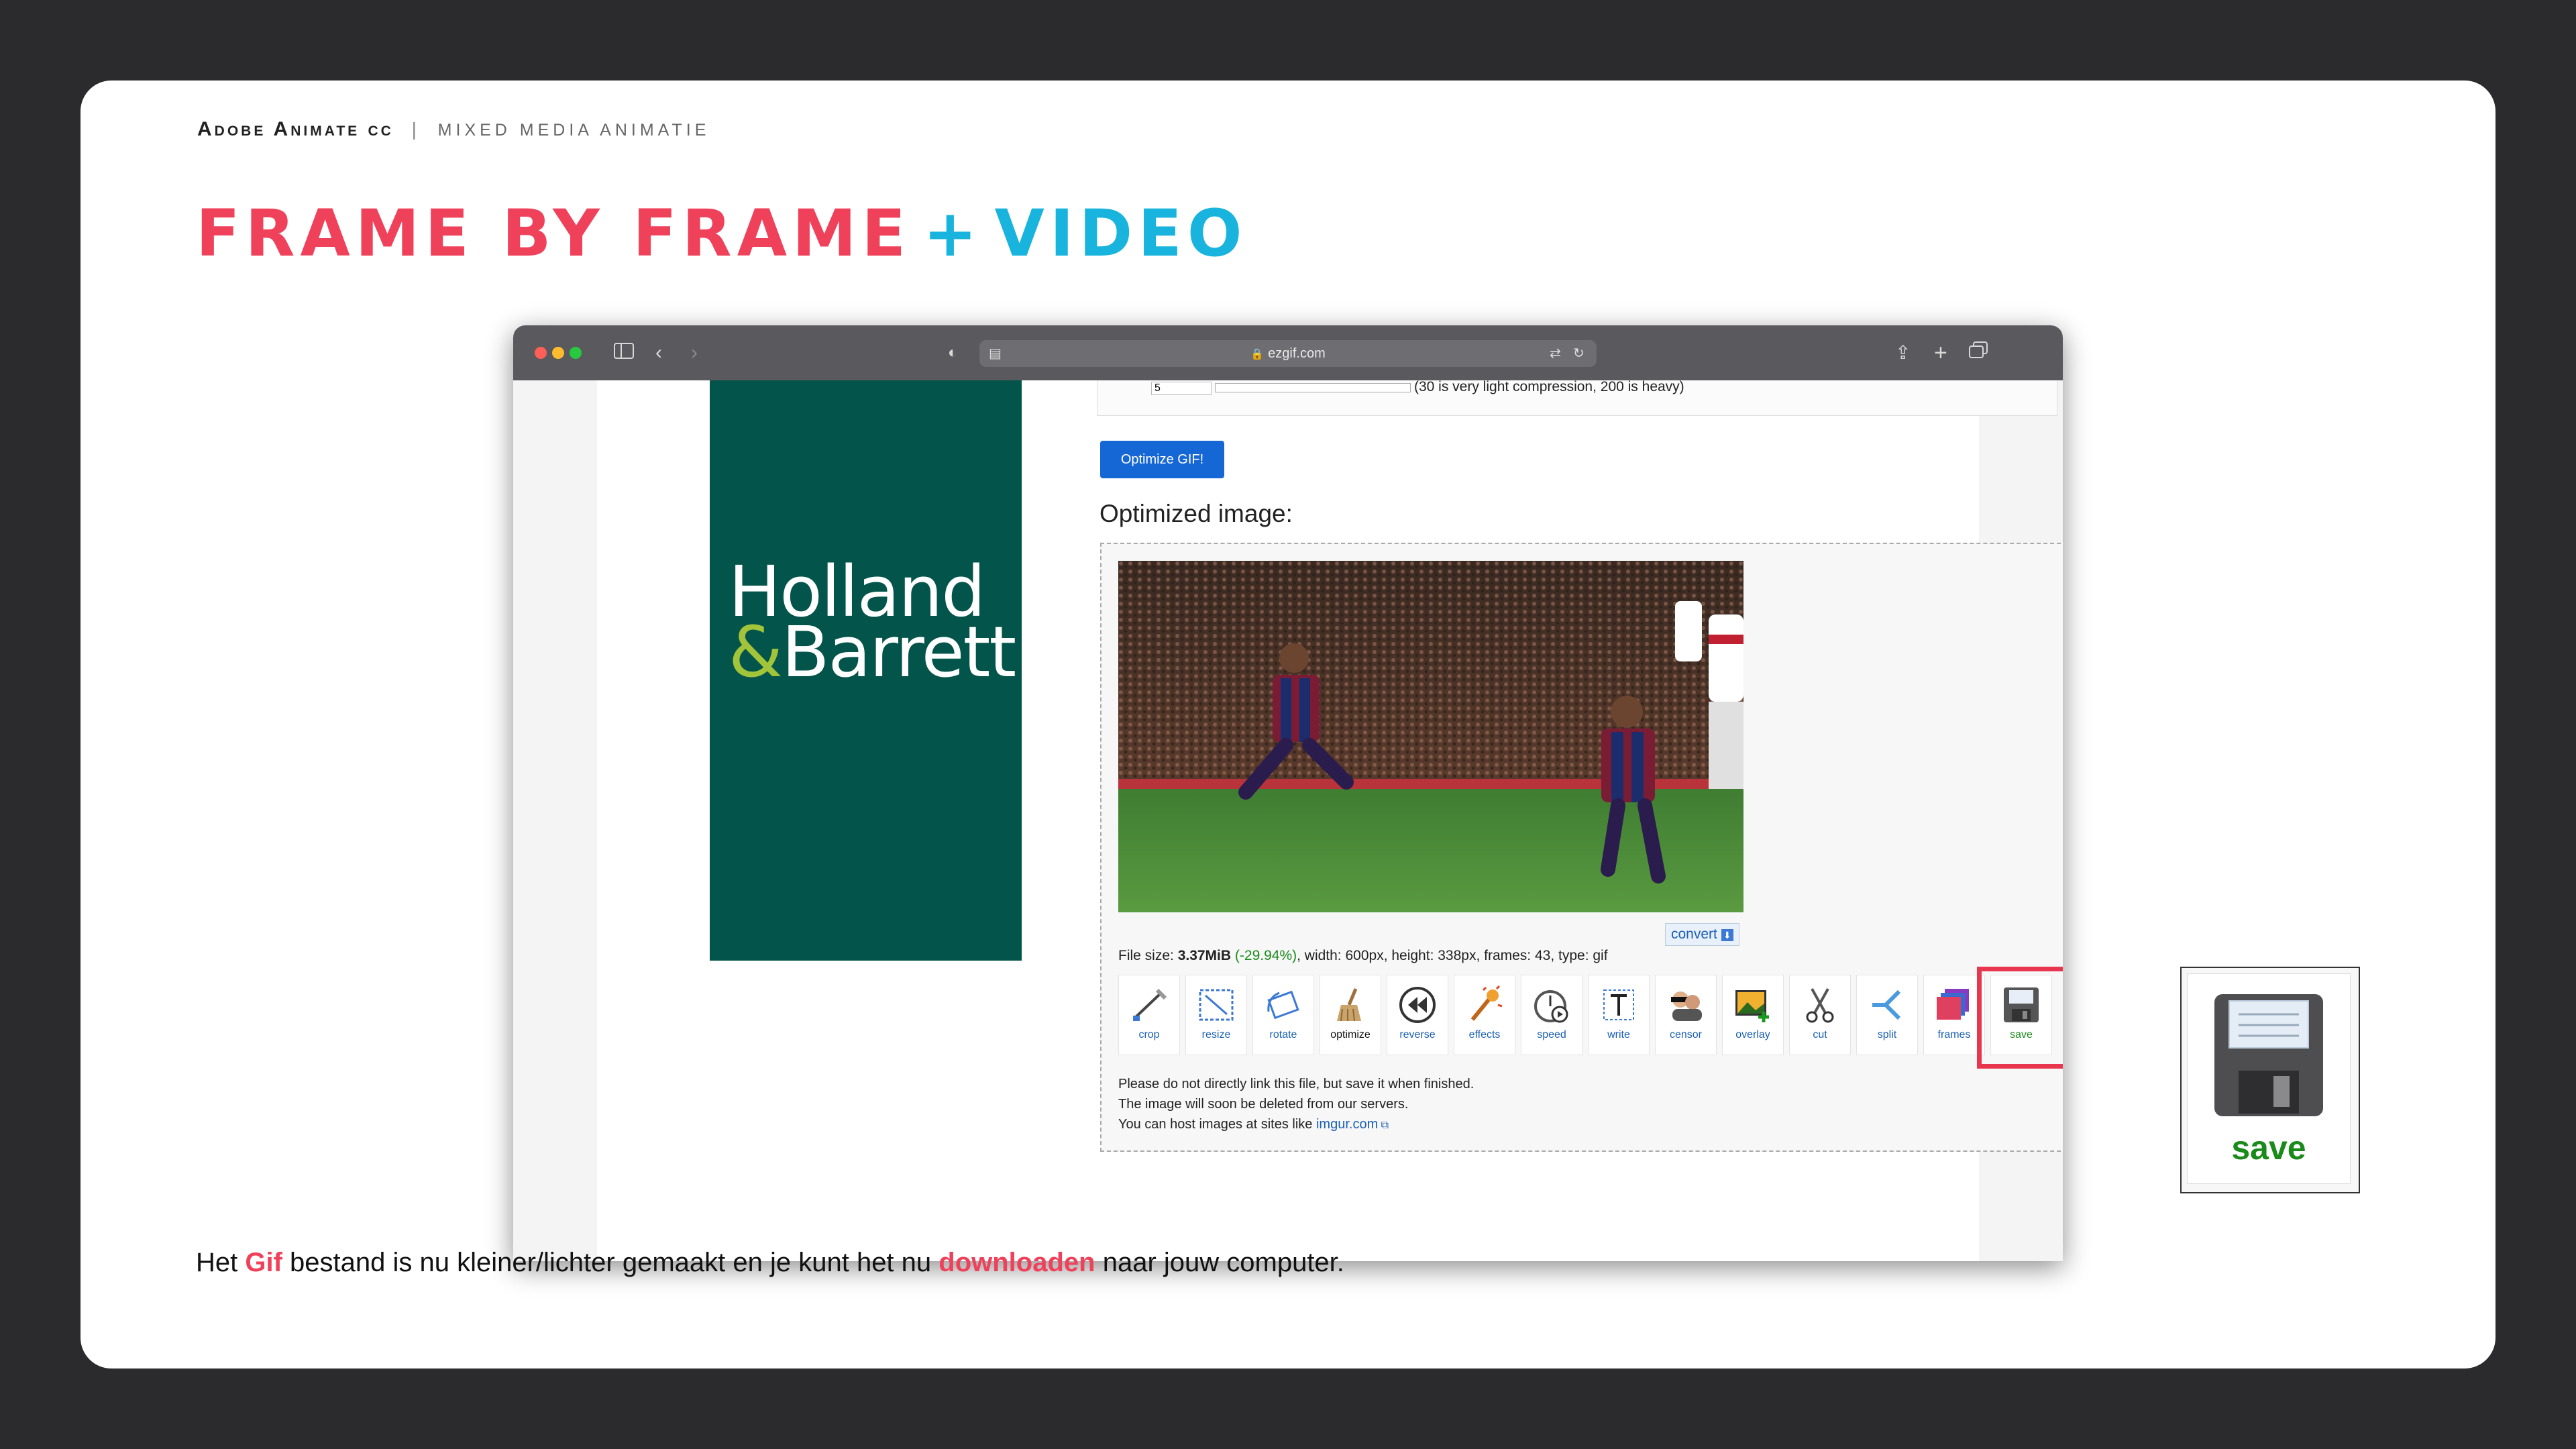 This screenshot has width=2576, height=1449. Describe the element at coordinates (1417, 1034) in the screenshot. I see `tool-label: reverse` at that location.